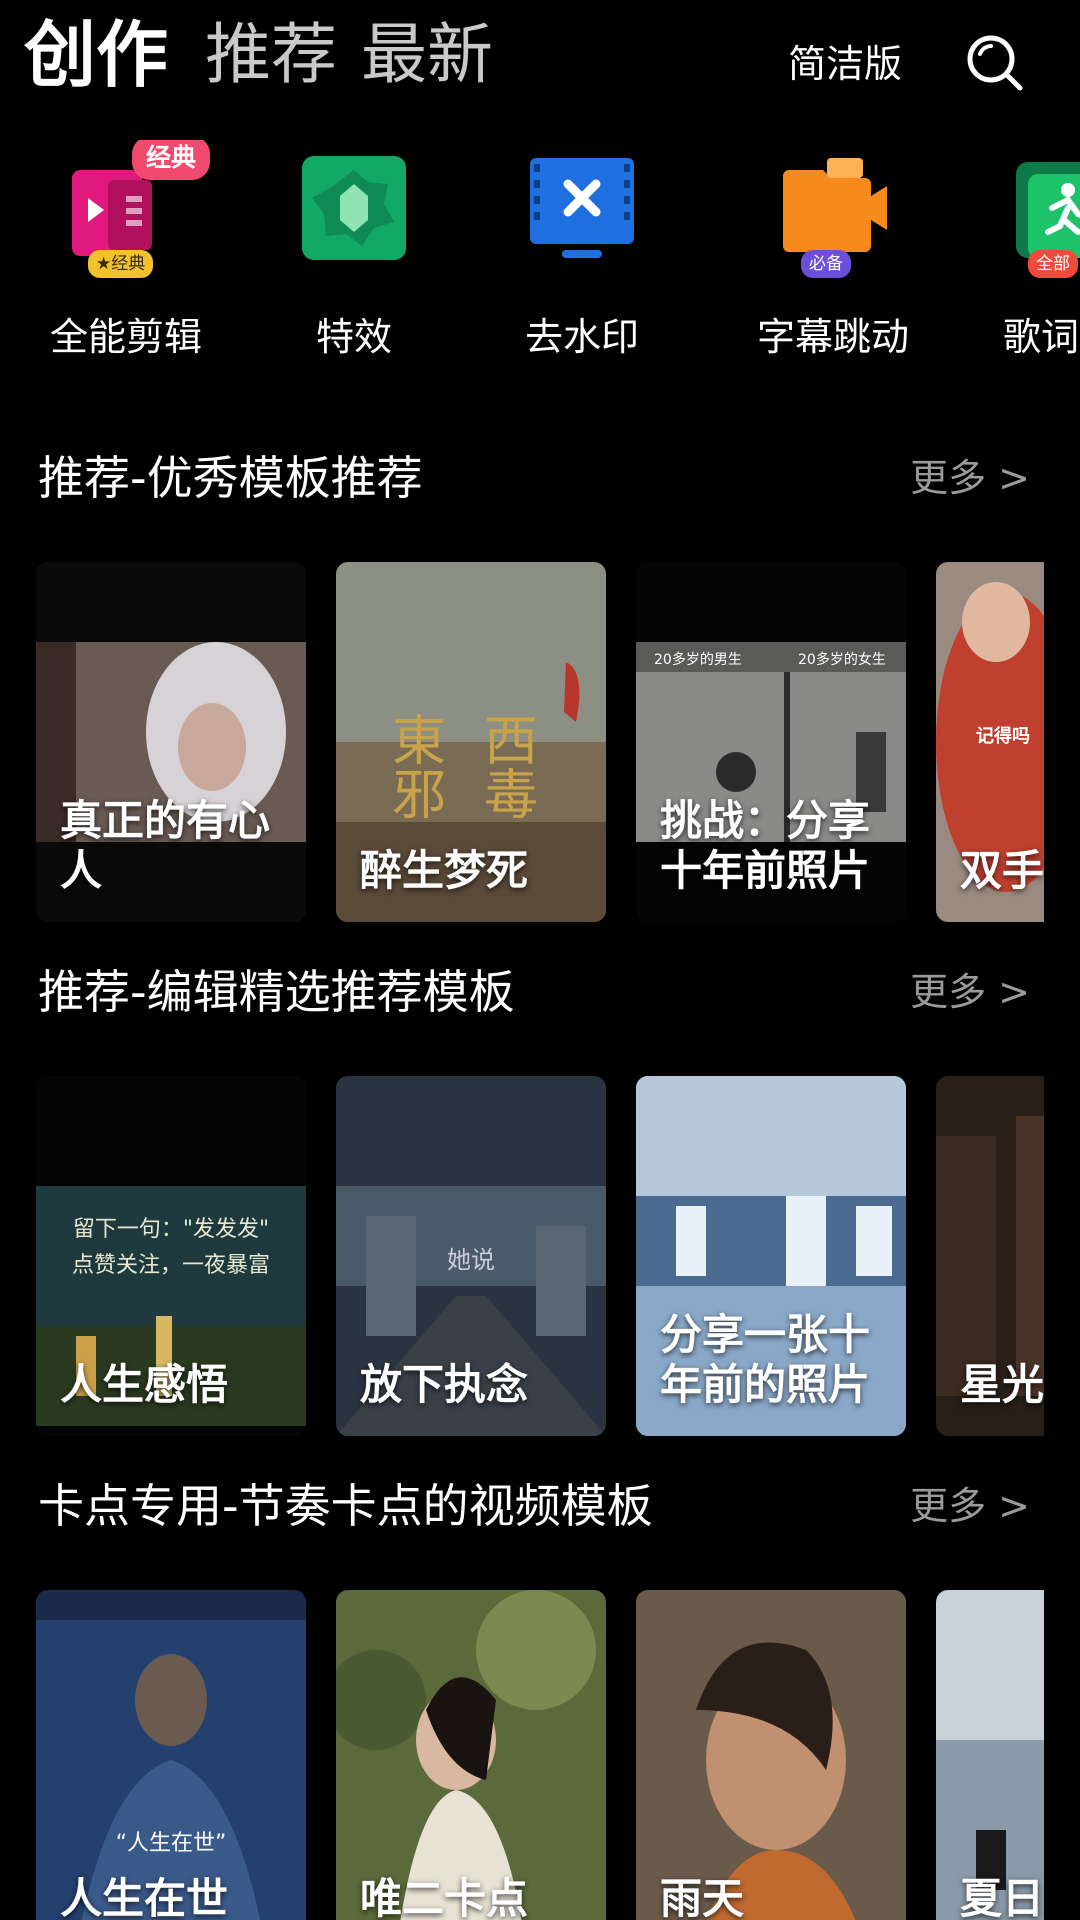  I want to click on template-card: 20多岁的男生 20多岁的女生 挑战：分享十年前照片, so click(771, 742).